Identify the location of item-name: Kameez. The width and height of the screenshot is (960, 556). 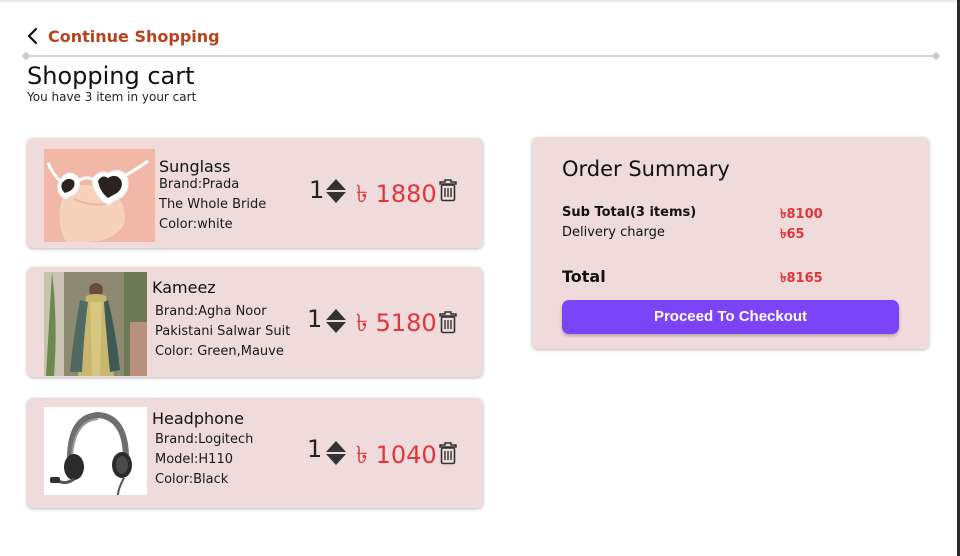
(184, 287).